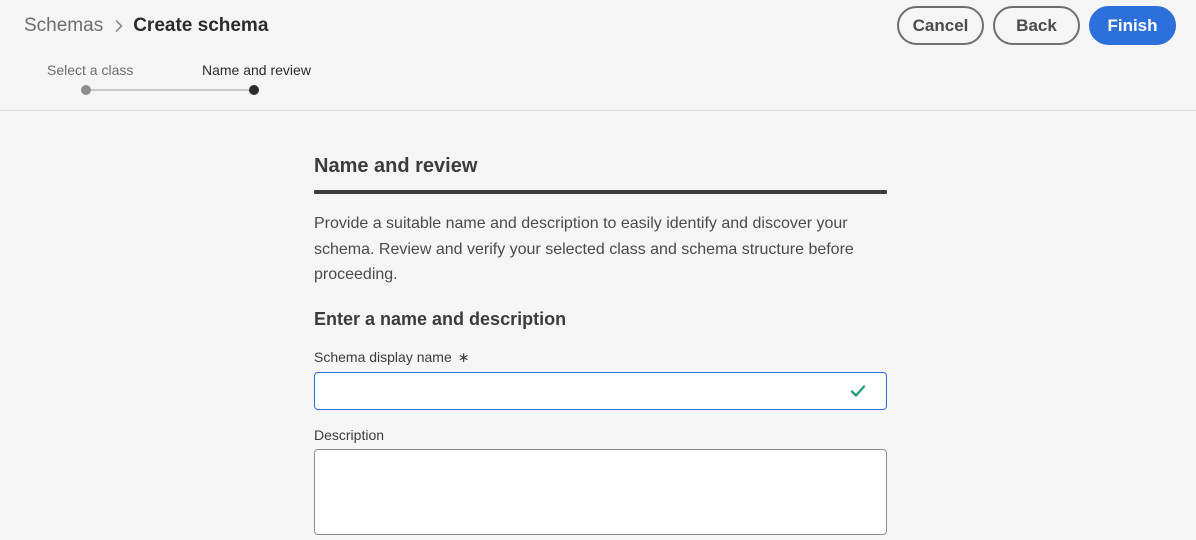 This screenshot has height=540, width=1196. What do you see at coordinates (256, 70) in the screenshot?
I see `step-name-and-review-label: Name and review` at bounding box center [256, 70].